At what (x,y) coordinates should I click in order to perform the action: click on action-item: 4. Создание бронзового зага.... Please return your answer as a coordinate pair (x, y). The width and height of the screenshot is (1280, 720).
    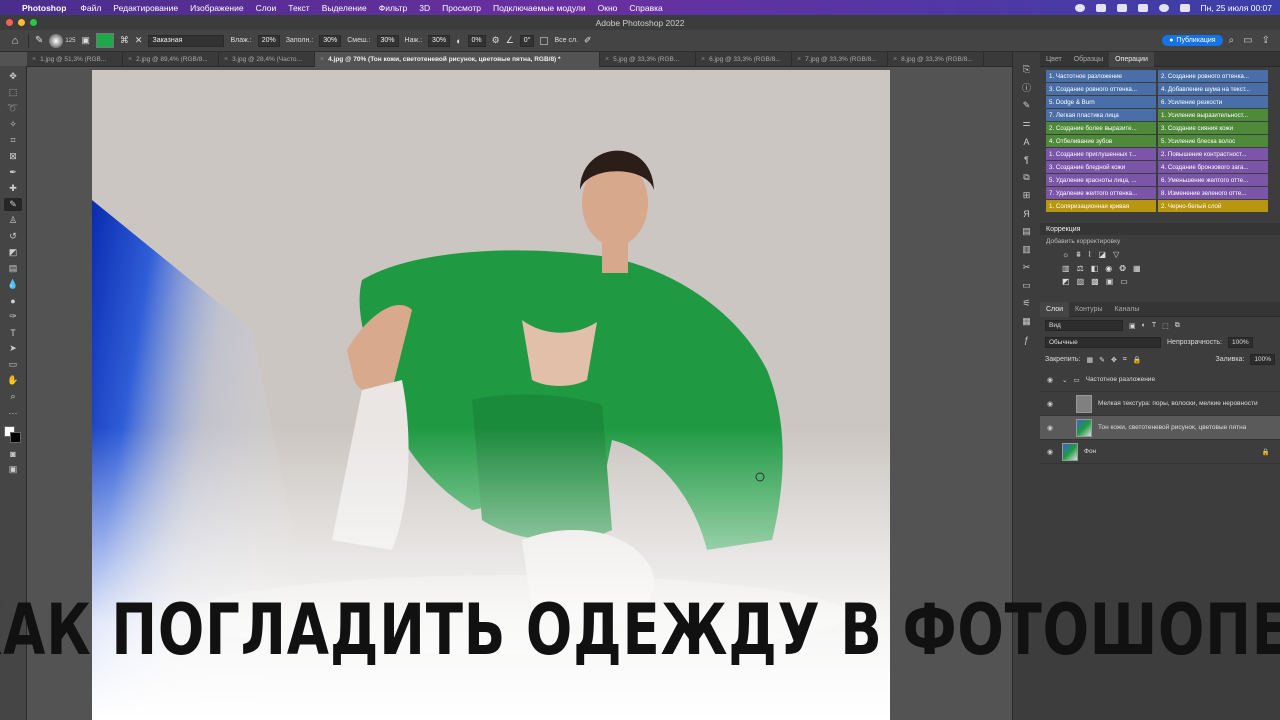
    Looking at the image, I should click on (1213, 167).